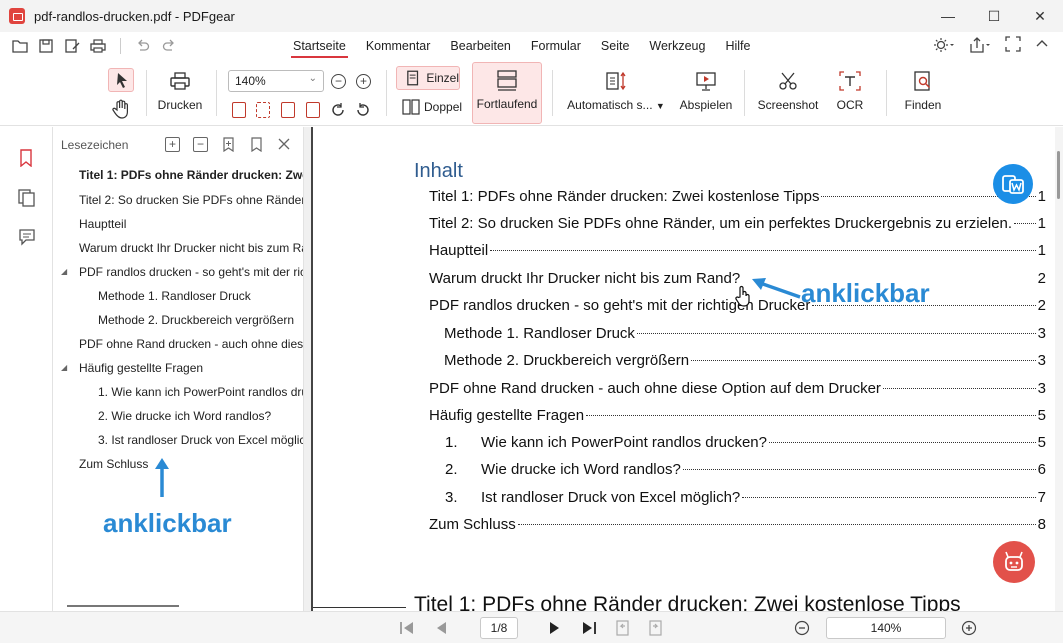 The image size is (1063, 643). I want to click on zoom-select: 140% ⌄, so click(276, 81).